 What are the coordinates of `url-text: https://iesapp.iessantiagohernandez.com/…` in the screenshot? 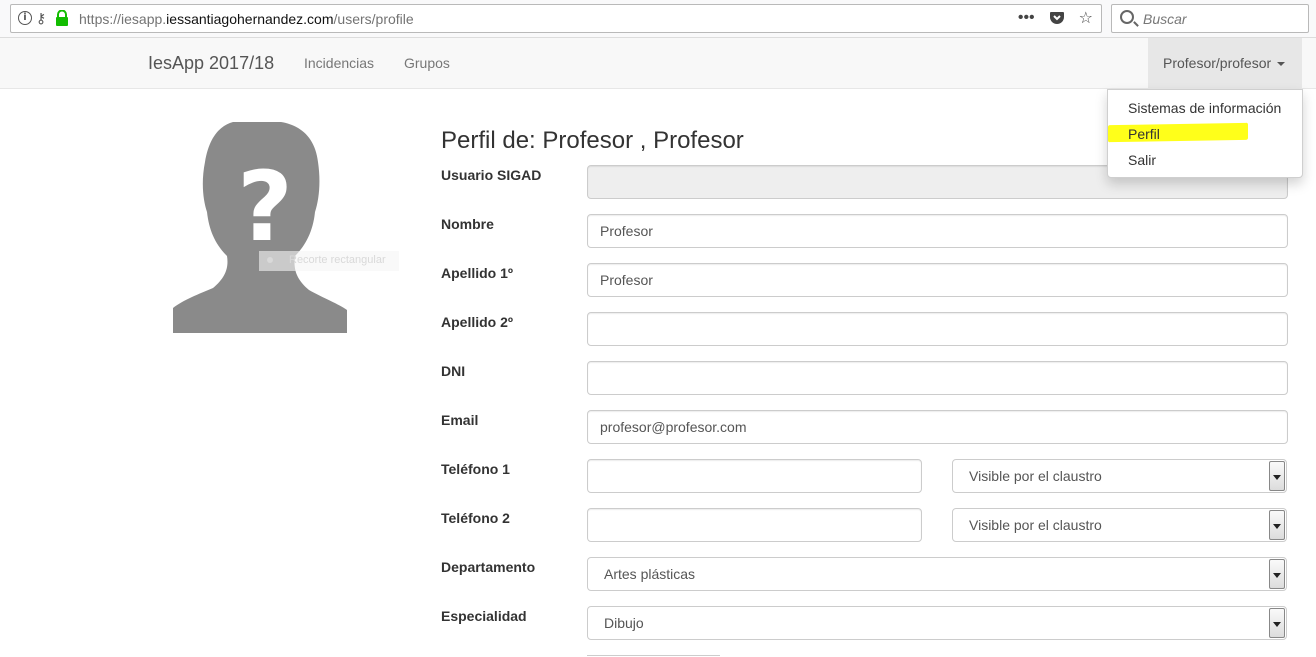 It's located at (246, 19).